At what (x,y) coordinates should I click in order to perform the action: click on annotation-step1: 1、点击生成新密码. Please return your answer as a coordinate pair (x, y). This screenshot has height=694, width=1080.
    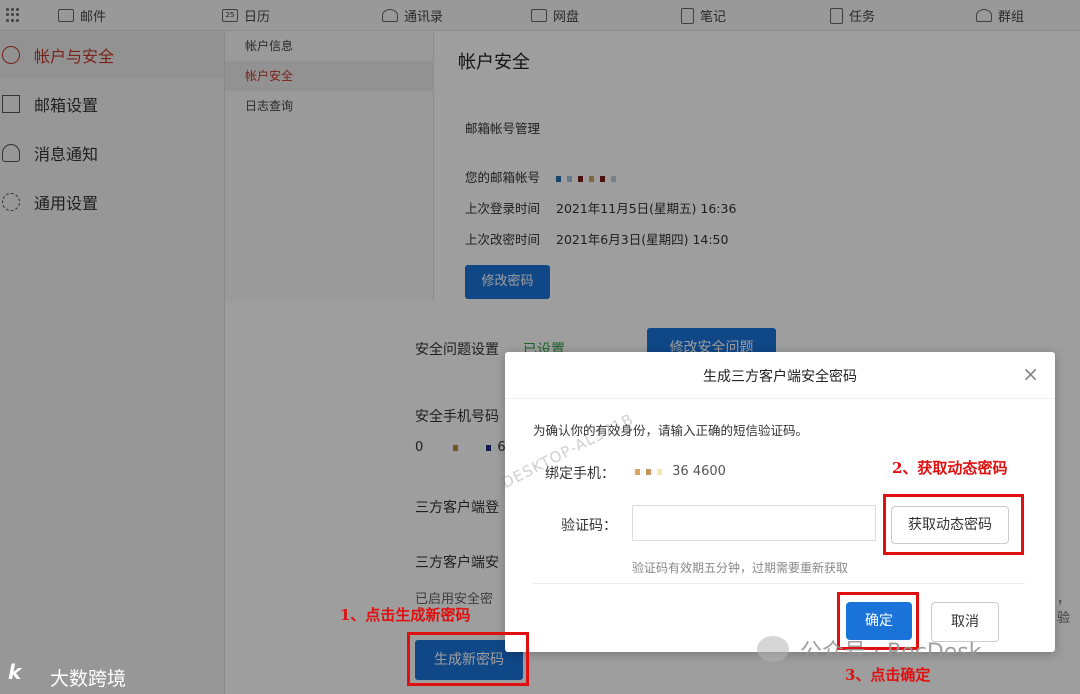
    Looking at the image, I should click on (405, 615).